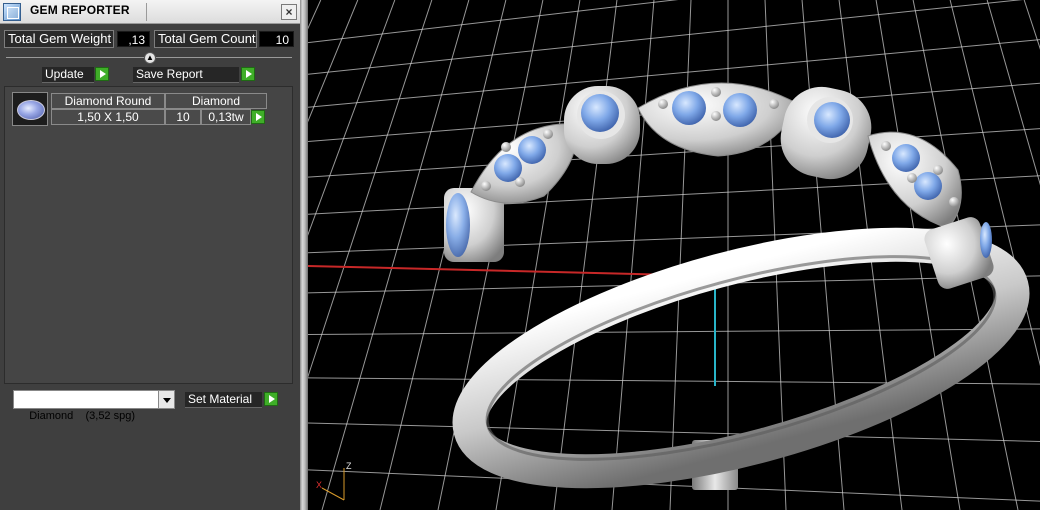 This screenshot has height=510, width=1040. I want to click on axis-label-z: Z, so click(349, 466).